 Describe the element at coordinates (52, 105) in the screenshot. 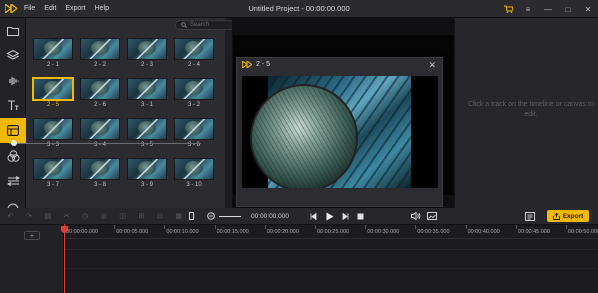

I see `transition-label: 2 - 5` at that location.